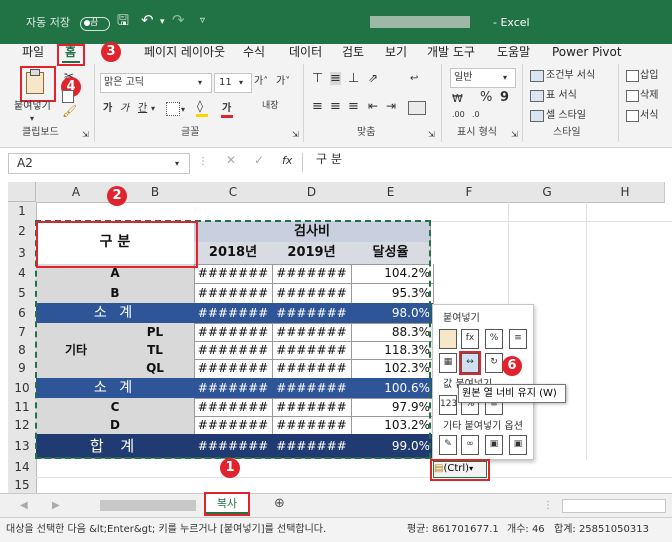 Image resolution: width=672 pixels, height=542 pixels. What do you see at coordinates (22, 253) in the screenshot?
I see `row-header-3: 3` at bounding box center [22, 253].